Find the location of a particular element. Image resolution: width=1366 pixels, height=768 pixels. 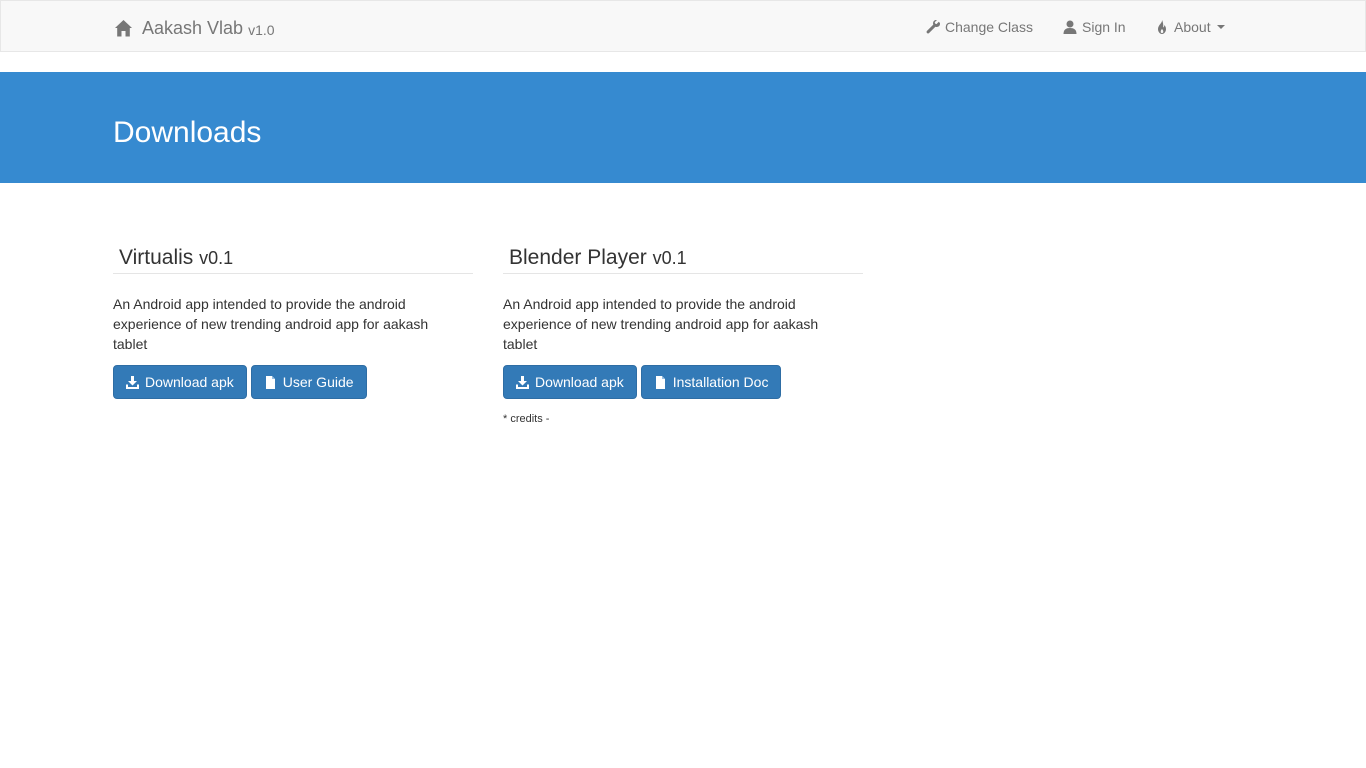

installation-doc-button: Installation Doc is located at coordinates (711, 382).